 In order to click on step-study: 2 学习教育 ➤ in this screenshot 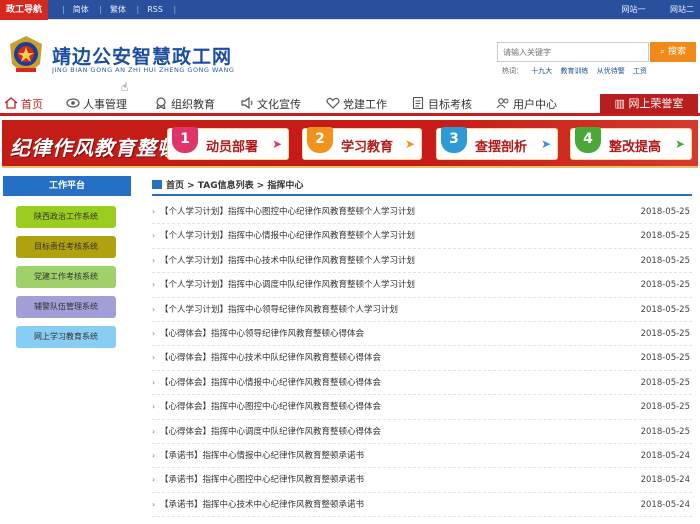, I will do `click(362, 143)`.